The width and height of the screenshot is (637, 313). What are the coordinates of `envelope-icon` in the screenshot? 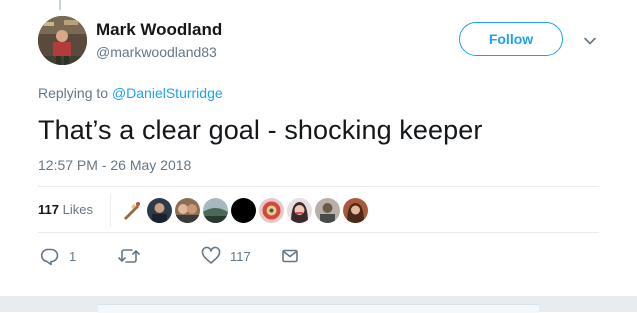 It's located at (290, 256).